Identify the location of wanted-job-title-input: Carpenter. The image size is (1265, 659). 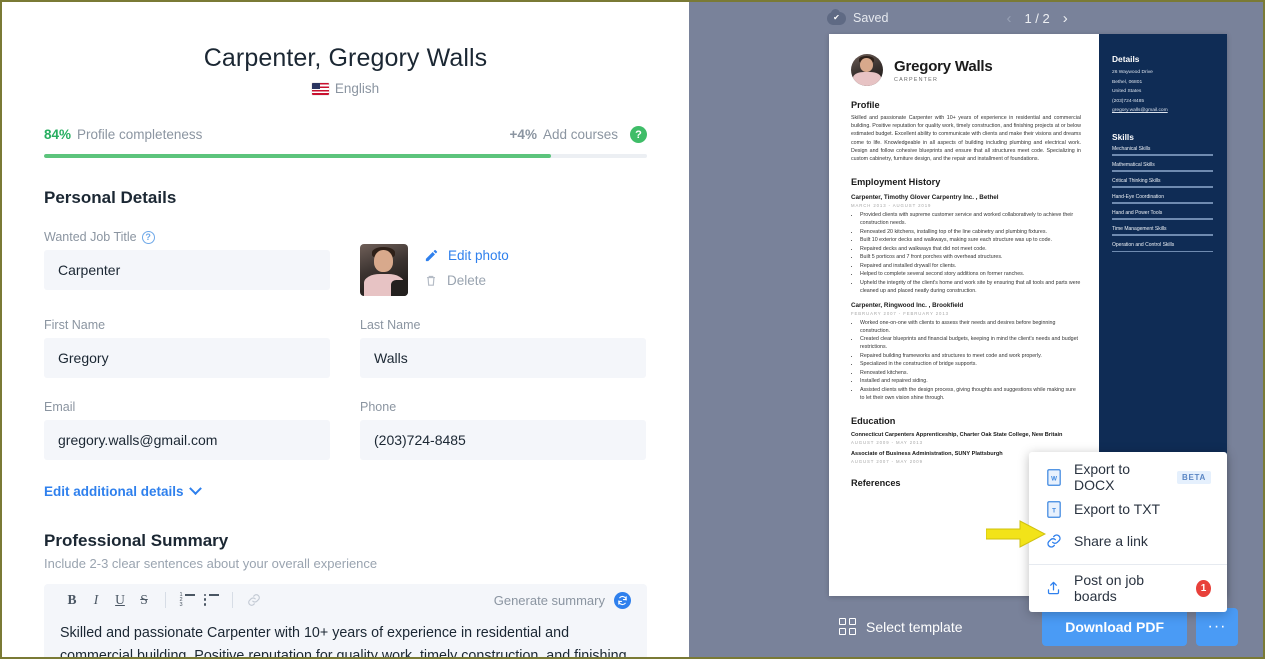
(187, 270).